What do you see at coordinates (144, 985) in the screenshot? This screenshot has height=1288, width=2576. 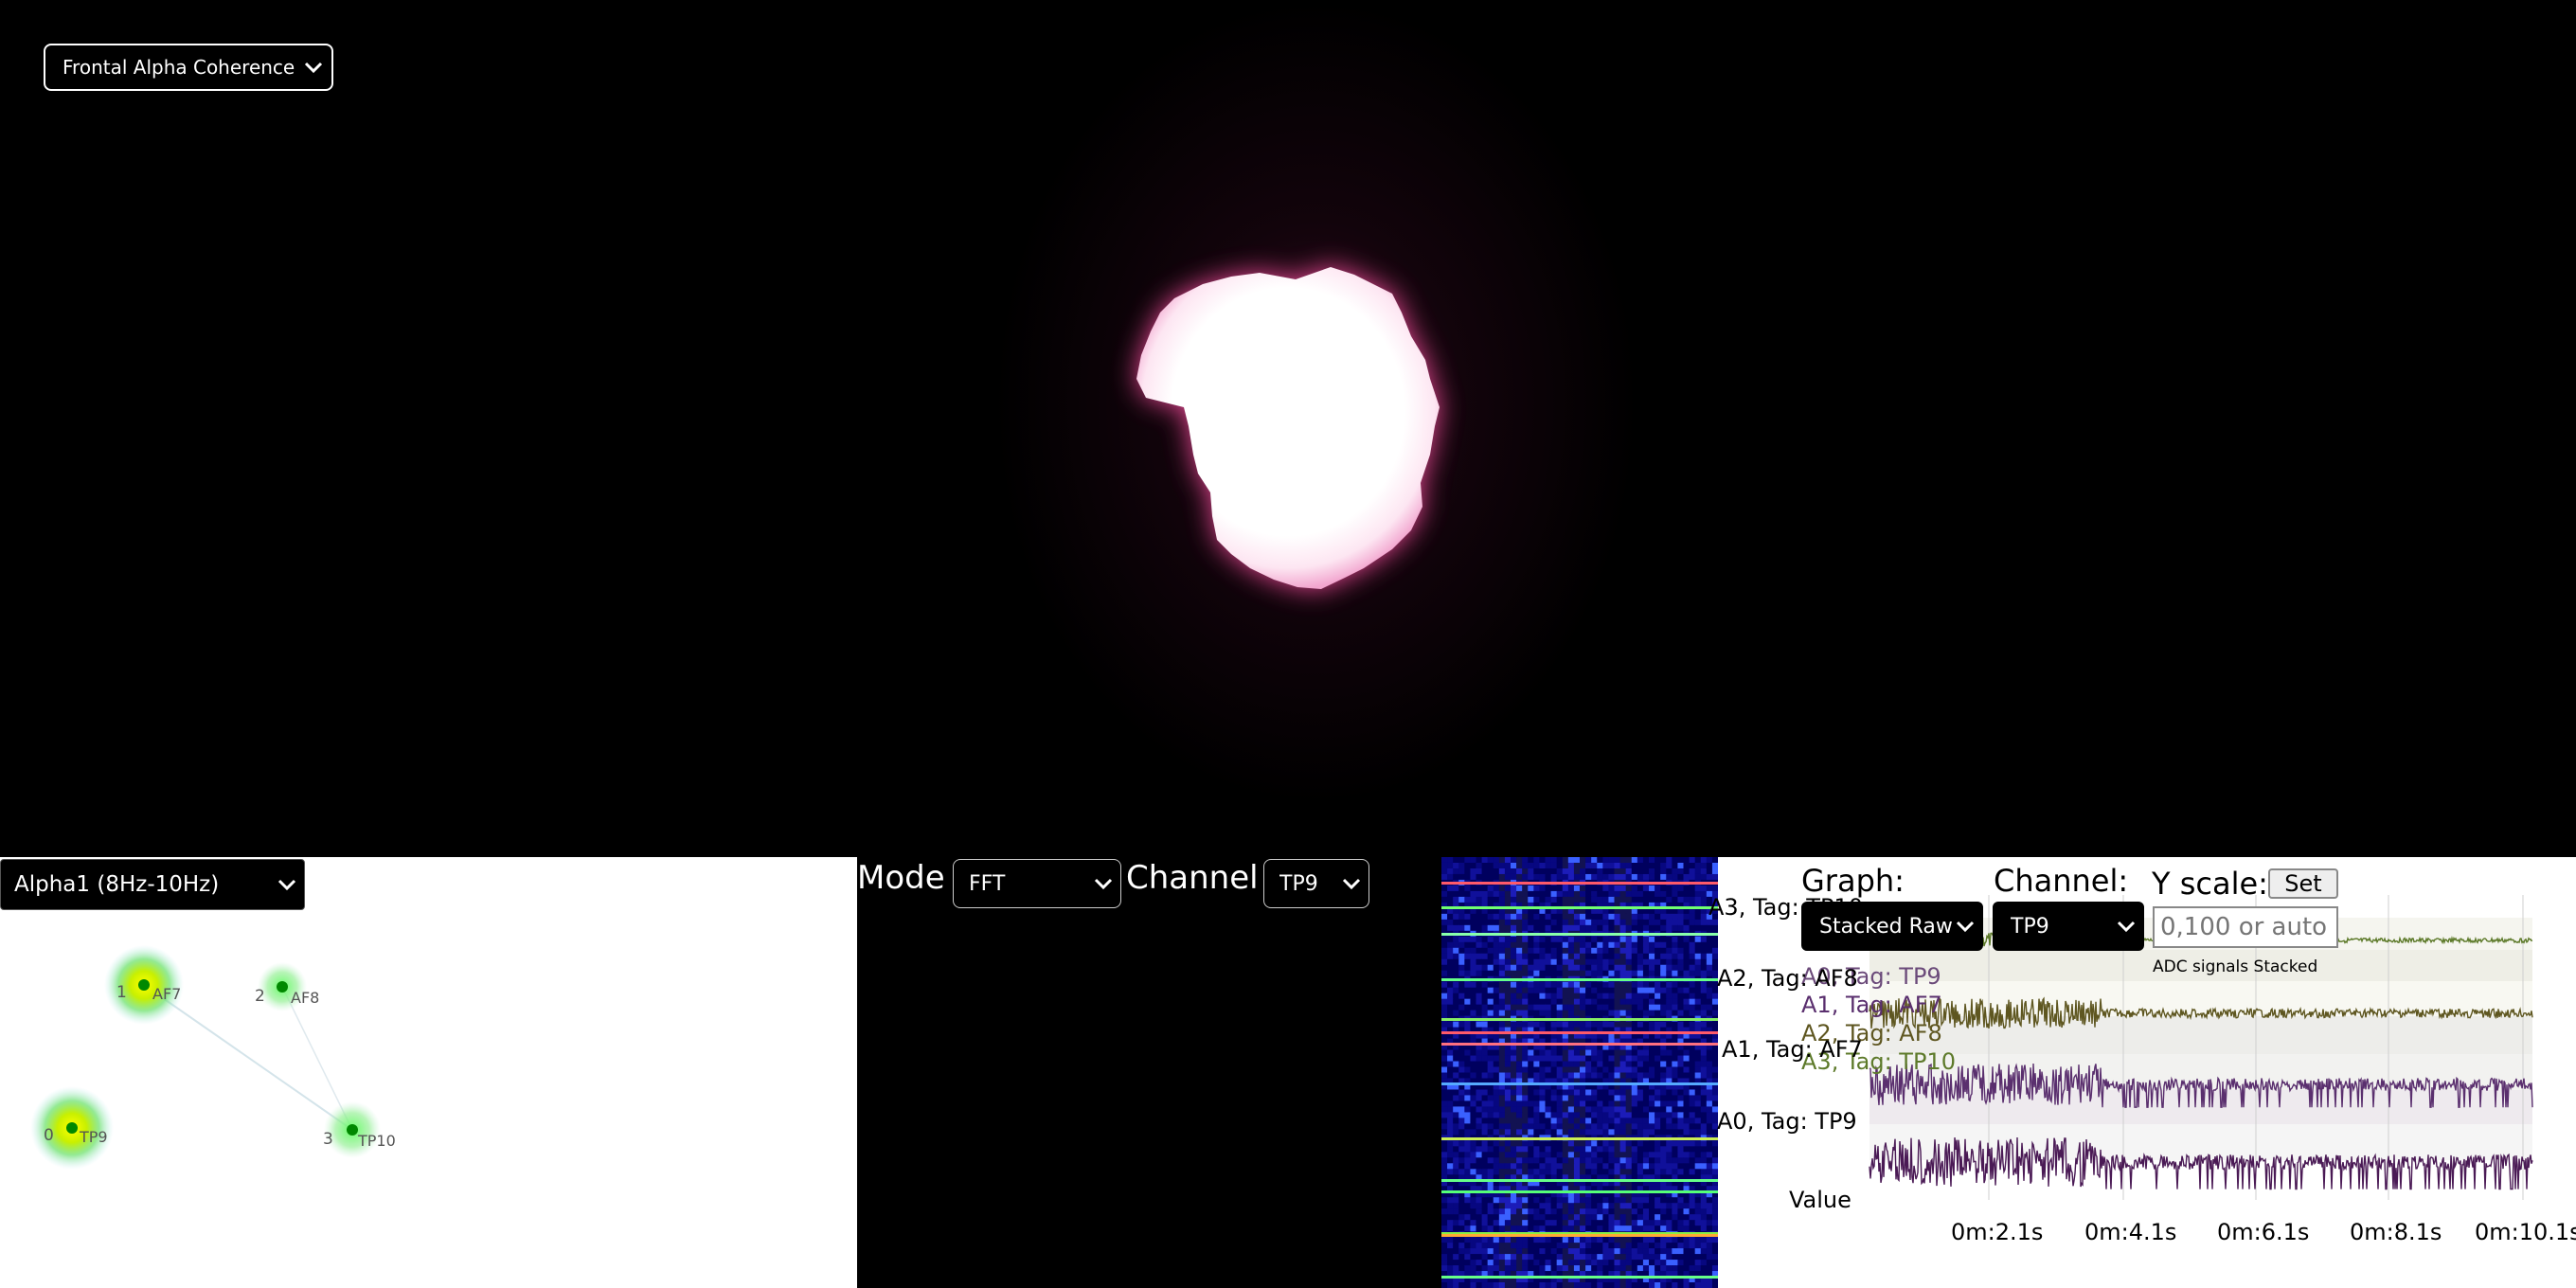 I see `electrode-node-af7` at bounding box center [144, 985].